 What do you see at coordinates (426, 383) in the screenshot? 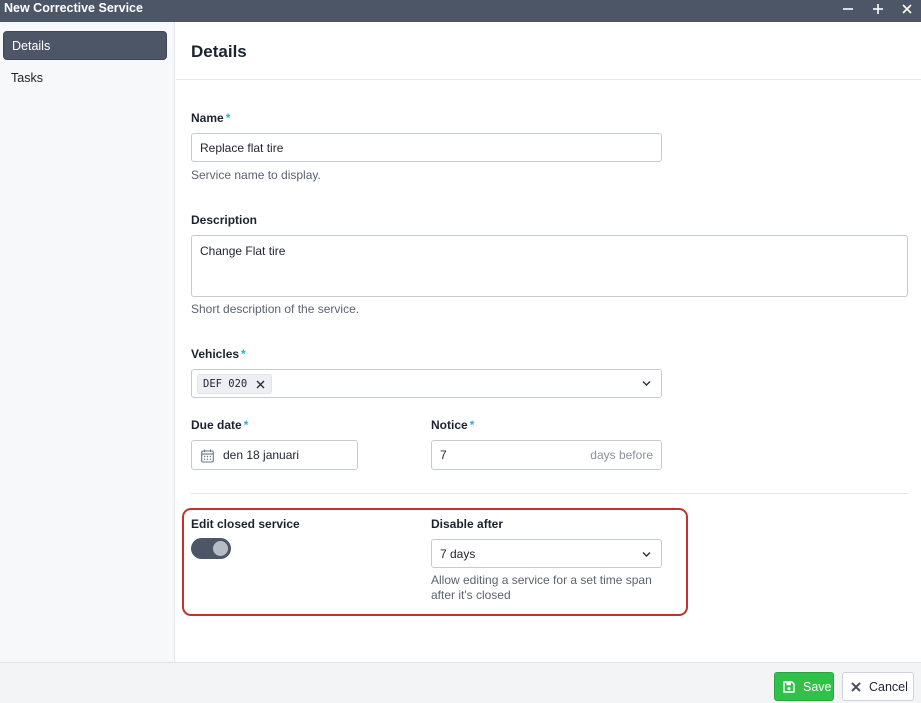
I see `vehicles-select: DEF 020` at bounding box center [426, 383].